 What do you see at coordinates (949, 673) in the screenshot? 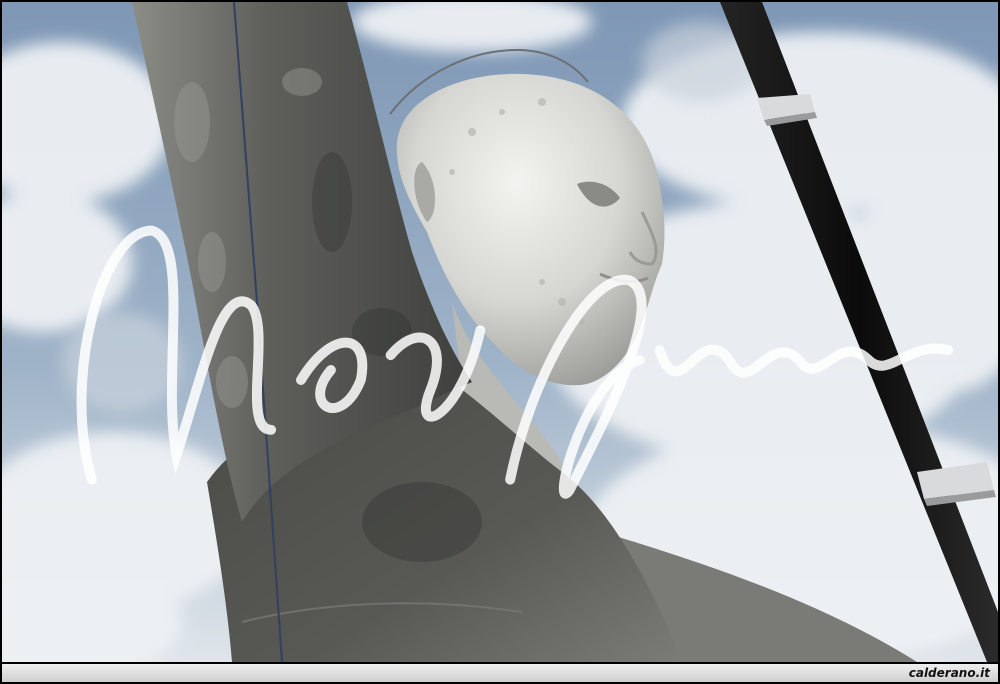
I see `credit-text: calderano.it` at bounding box center [949, 673].